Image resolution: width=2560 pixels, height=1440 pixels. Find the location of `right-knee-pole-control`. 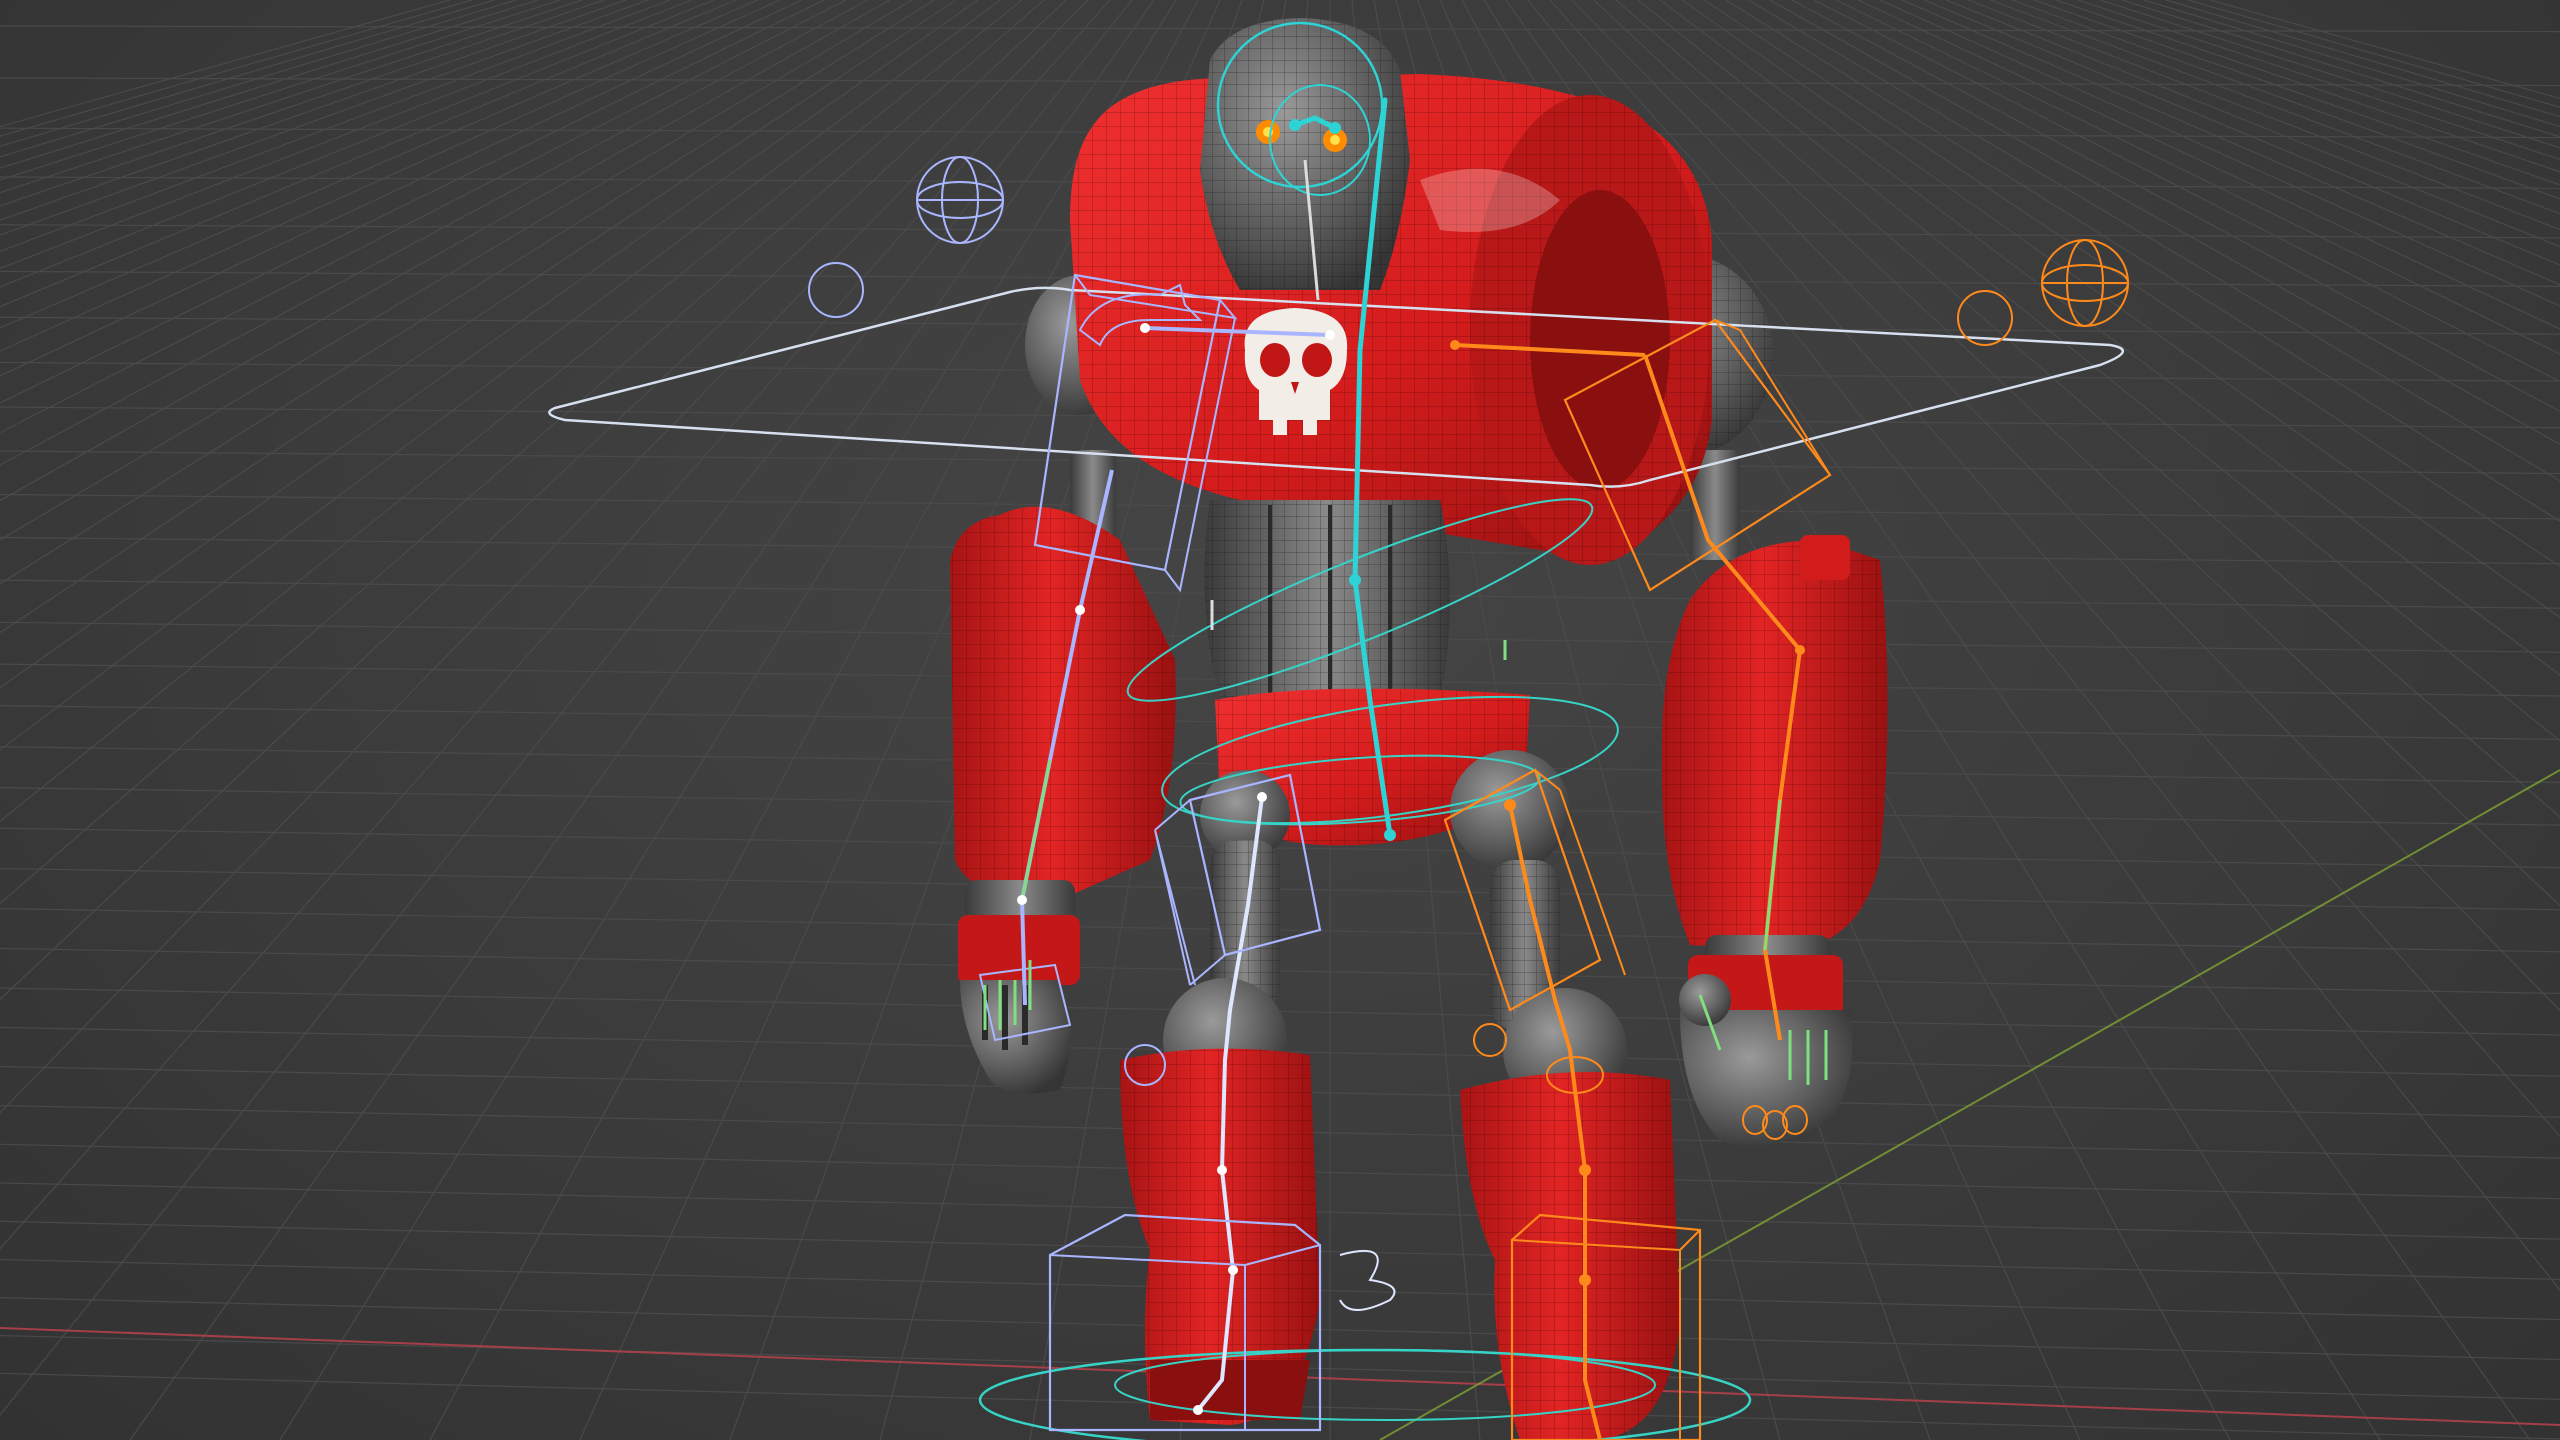

right-knee-pole-control is located at coordinates (1490, 1040).